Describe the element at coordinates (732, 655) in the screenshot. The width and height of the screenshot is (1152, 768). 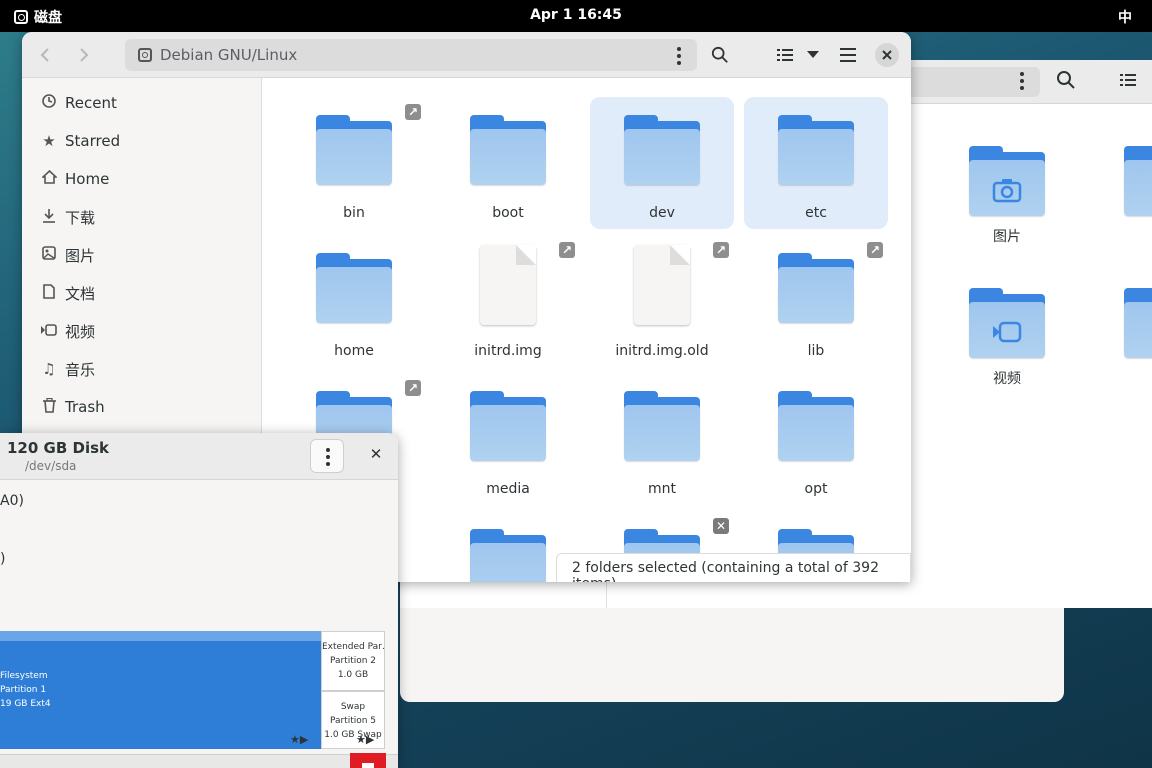
I see `background-window-bottom` at that location.